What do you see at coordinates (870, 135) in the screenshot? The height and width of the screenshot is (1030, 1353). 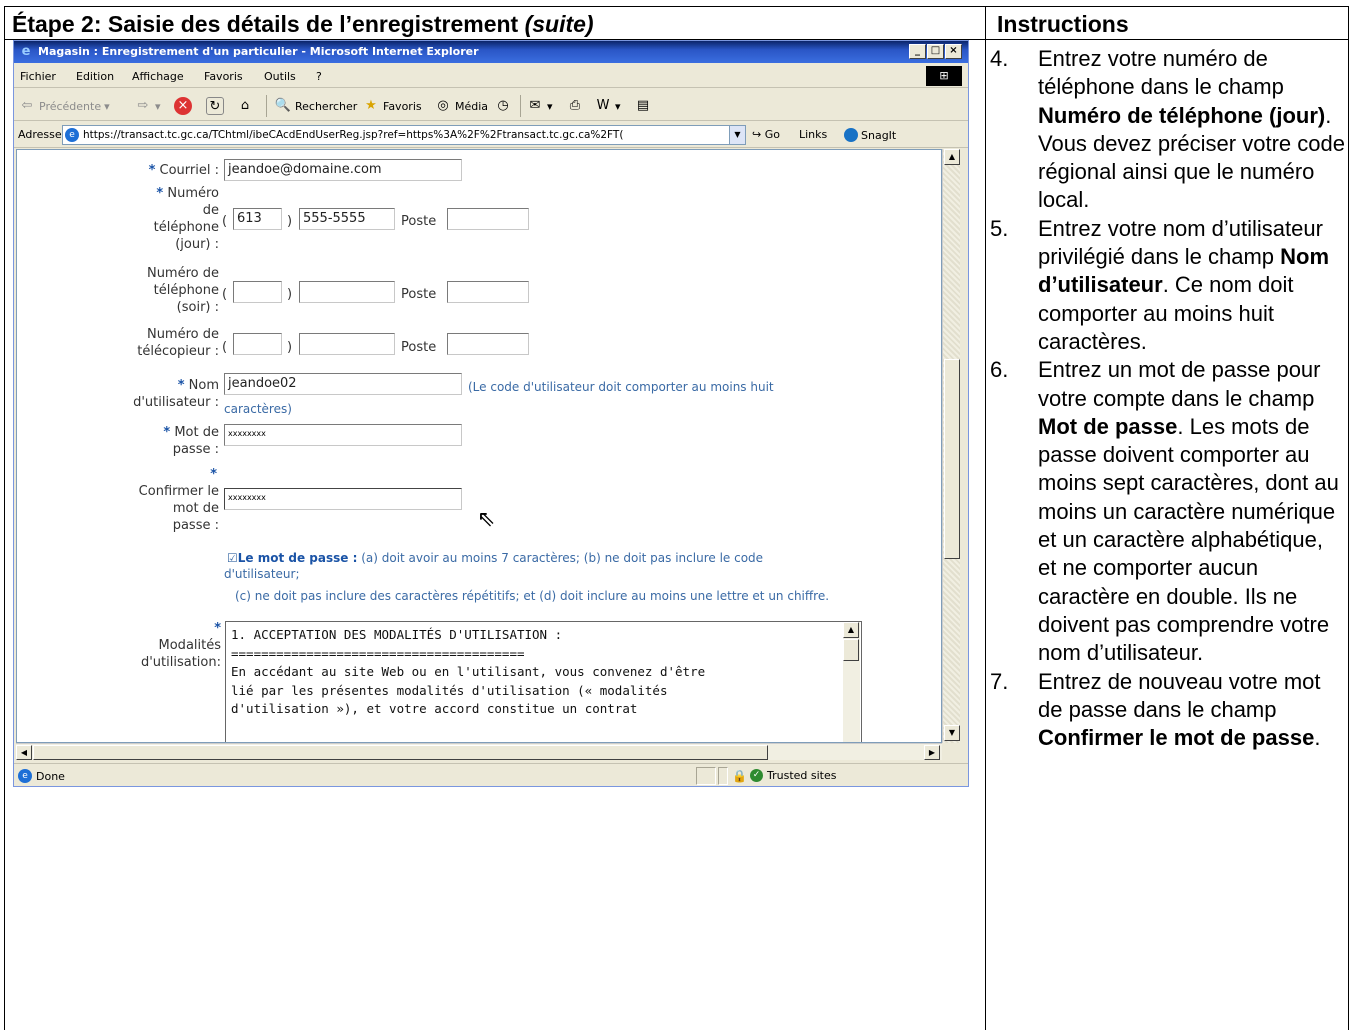 I see `snagit-button: SnagIt` at bounding box center [870, 135].